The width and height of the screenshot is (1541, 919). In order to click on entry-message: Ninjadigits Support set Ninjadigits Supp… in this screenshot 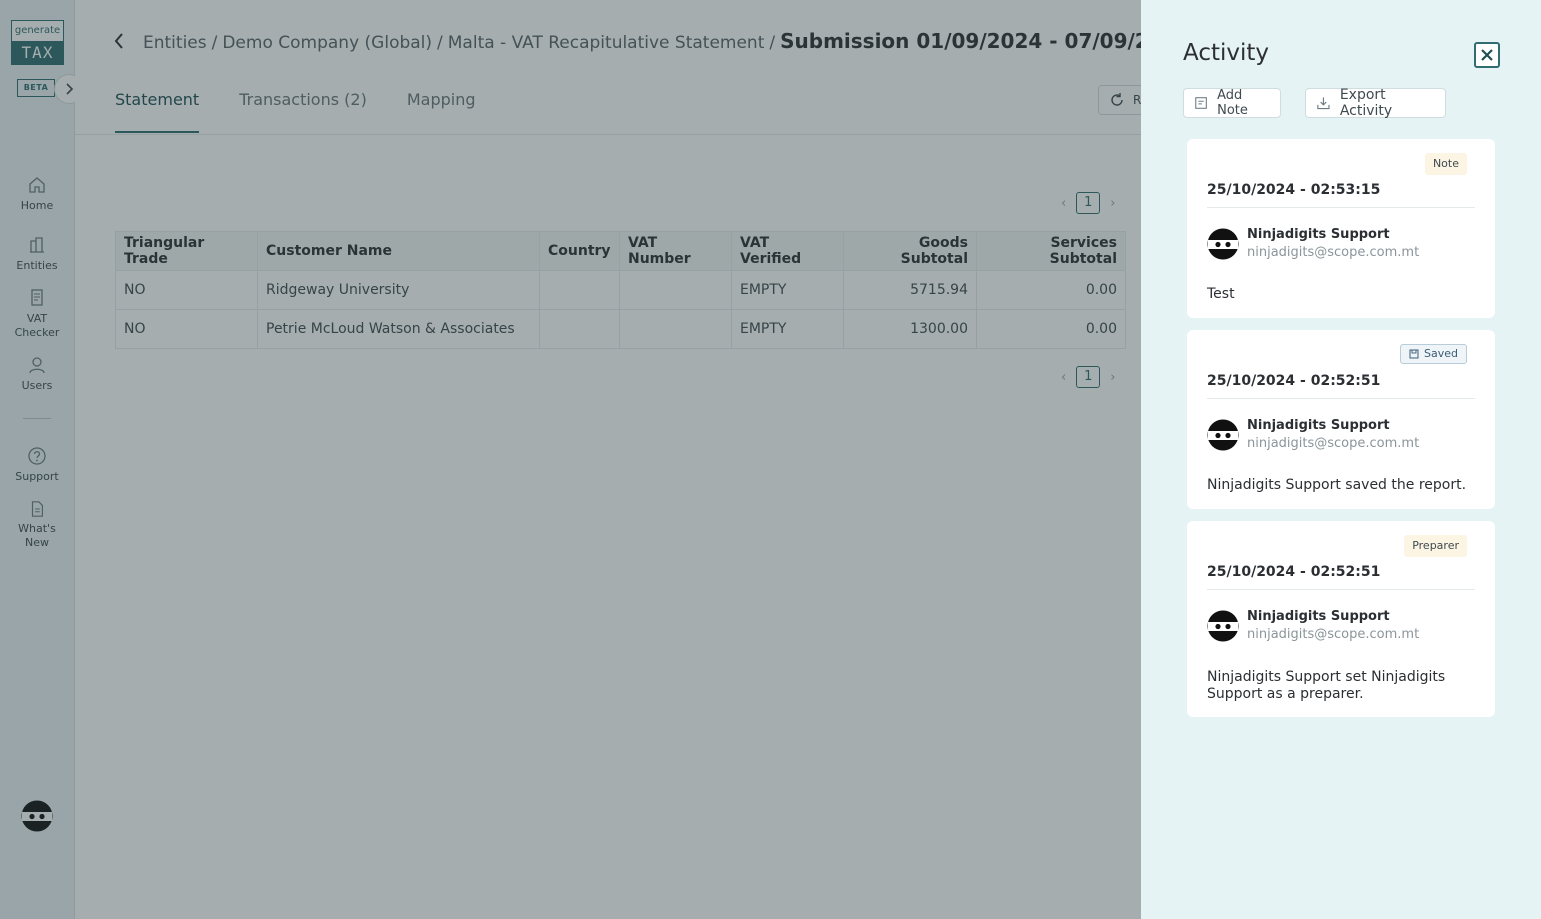, I will do `click(1326, 685)`.